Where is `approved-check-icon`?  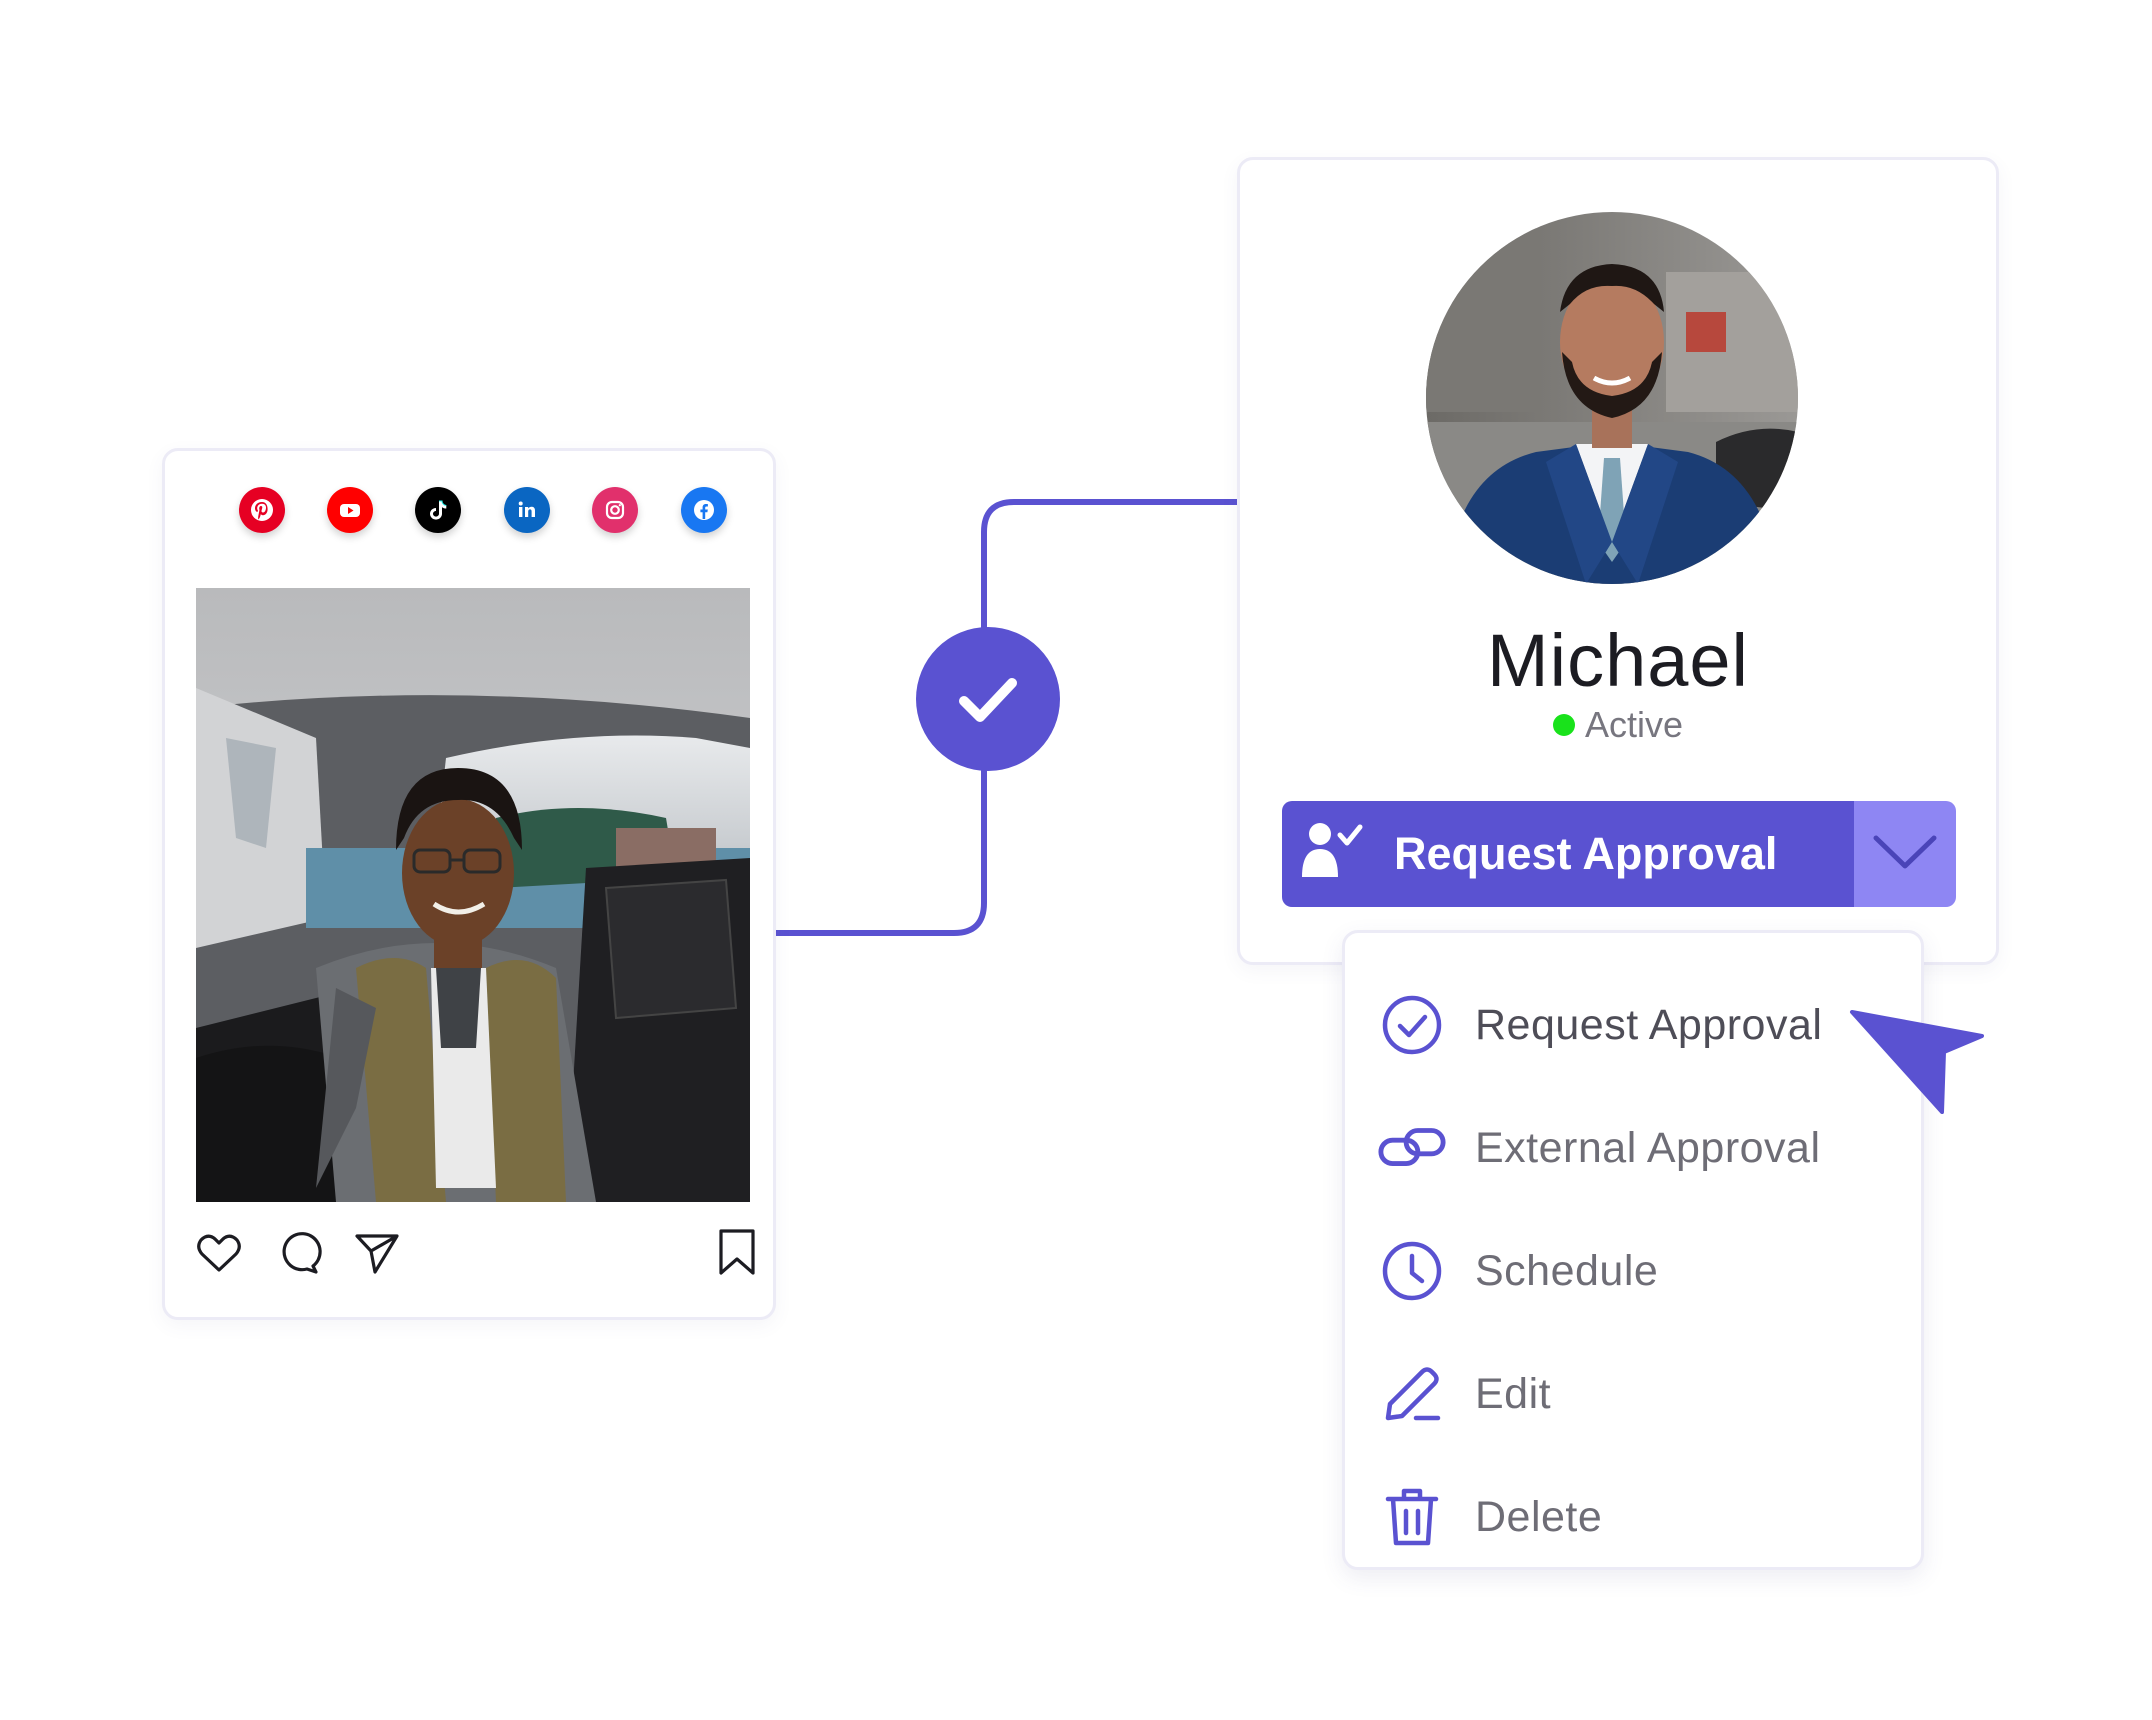 approved-check-icon is located at coordinates (988, 699).